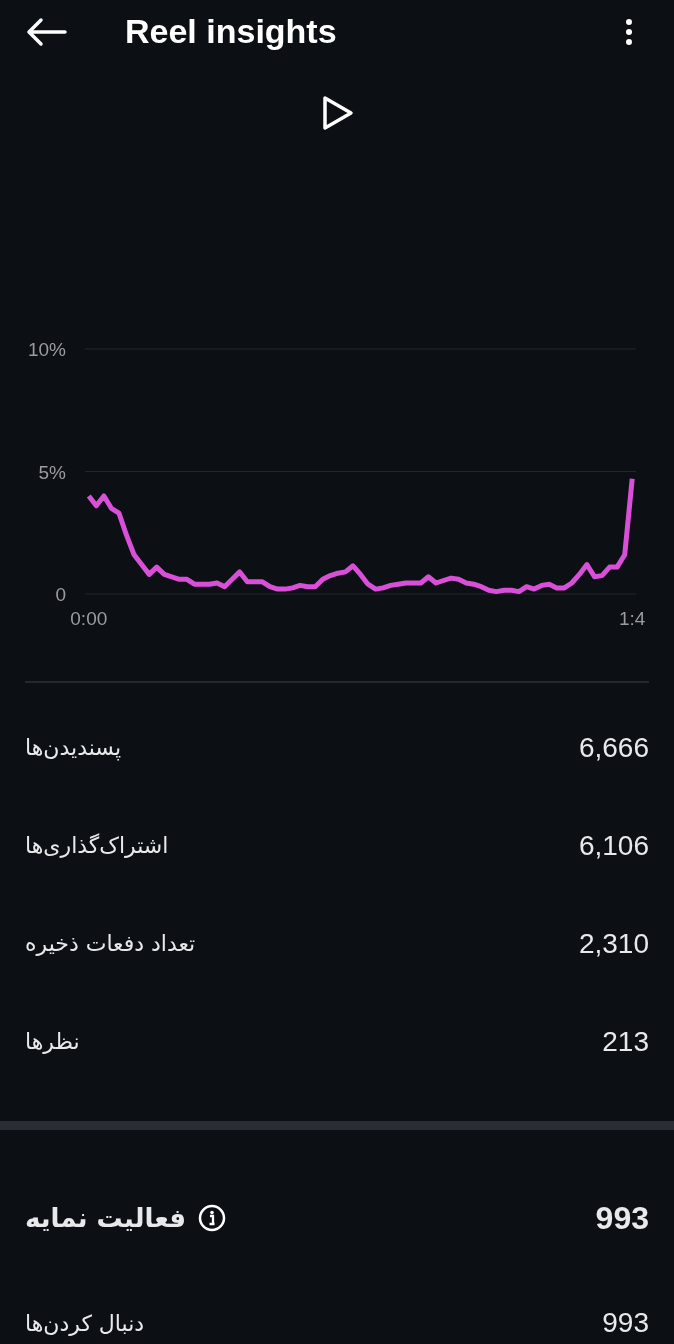 The height and width of the screenshot is (1344, 674). Describe the element at coordinates (231, 32) in the screenshot. I see `page-title: Reel insights` at that location.